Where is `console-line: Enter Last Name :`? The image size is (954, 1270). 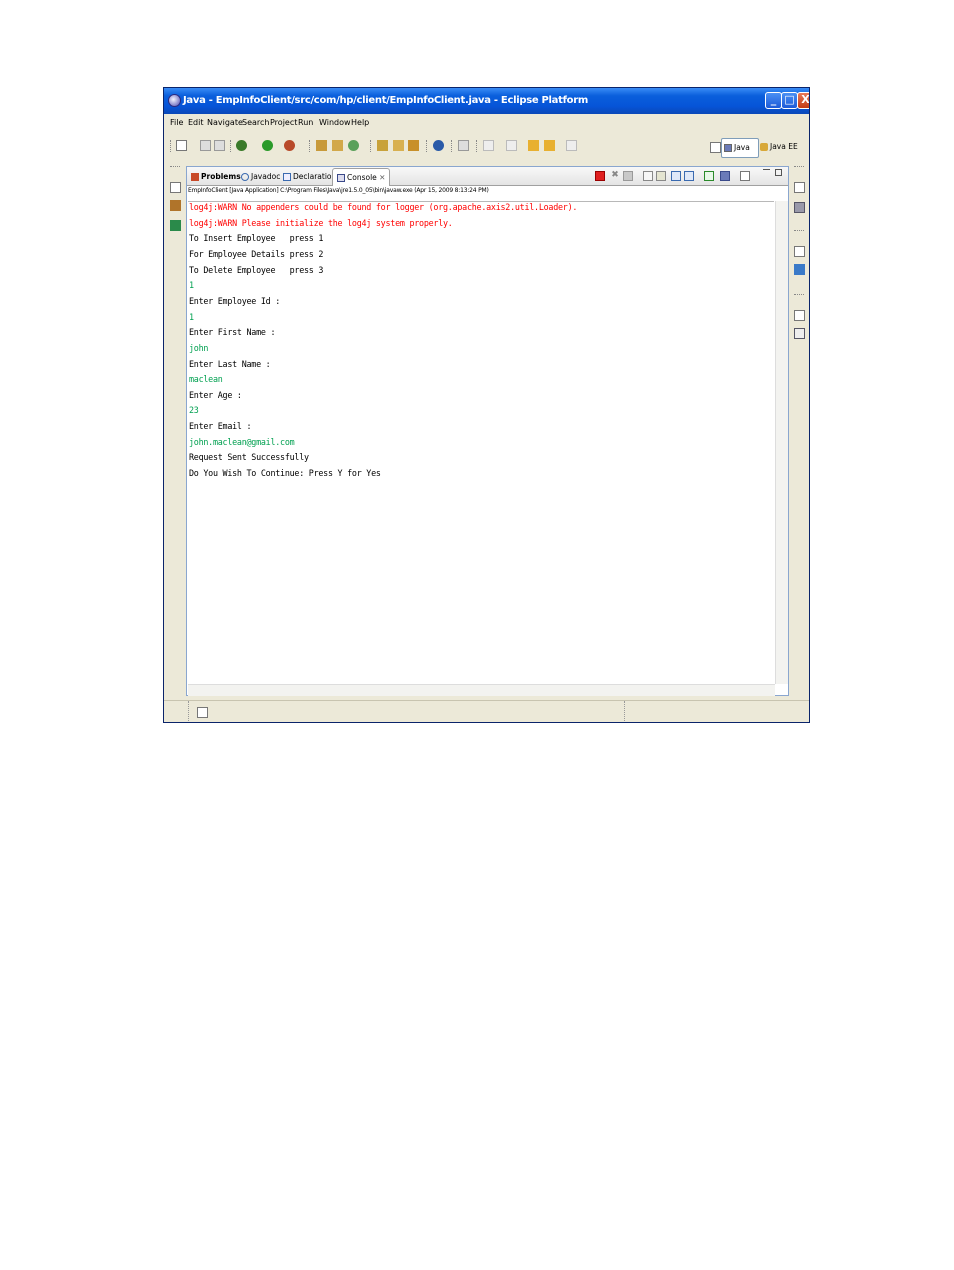 console-line: Enter Last Name : is located at coordinates (230, 363).